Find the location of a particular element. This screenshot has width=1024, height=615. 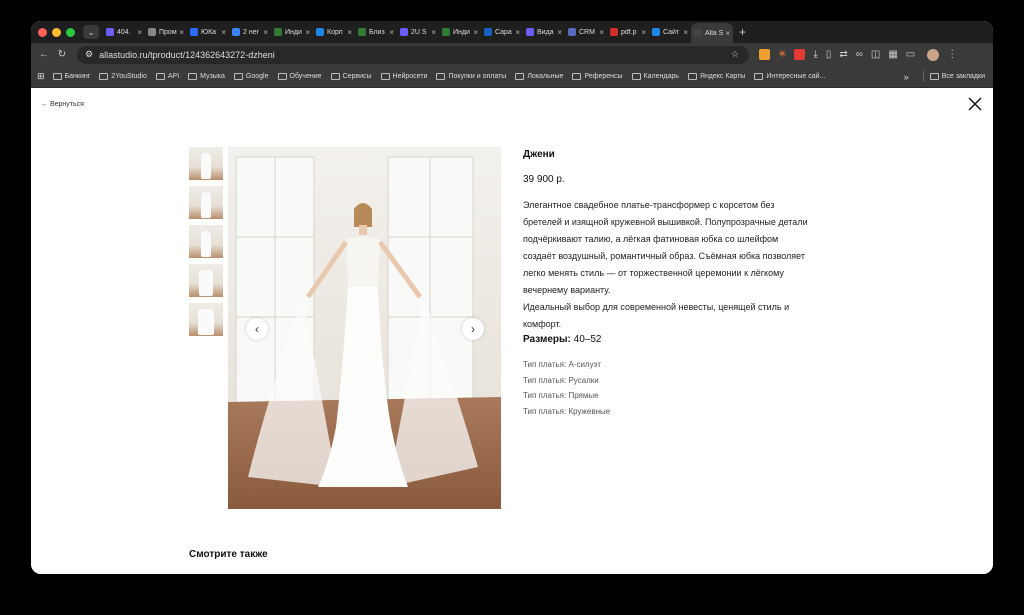

browser-tab: 2U S × is located at coordinates (418, 32).